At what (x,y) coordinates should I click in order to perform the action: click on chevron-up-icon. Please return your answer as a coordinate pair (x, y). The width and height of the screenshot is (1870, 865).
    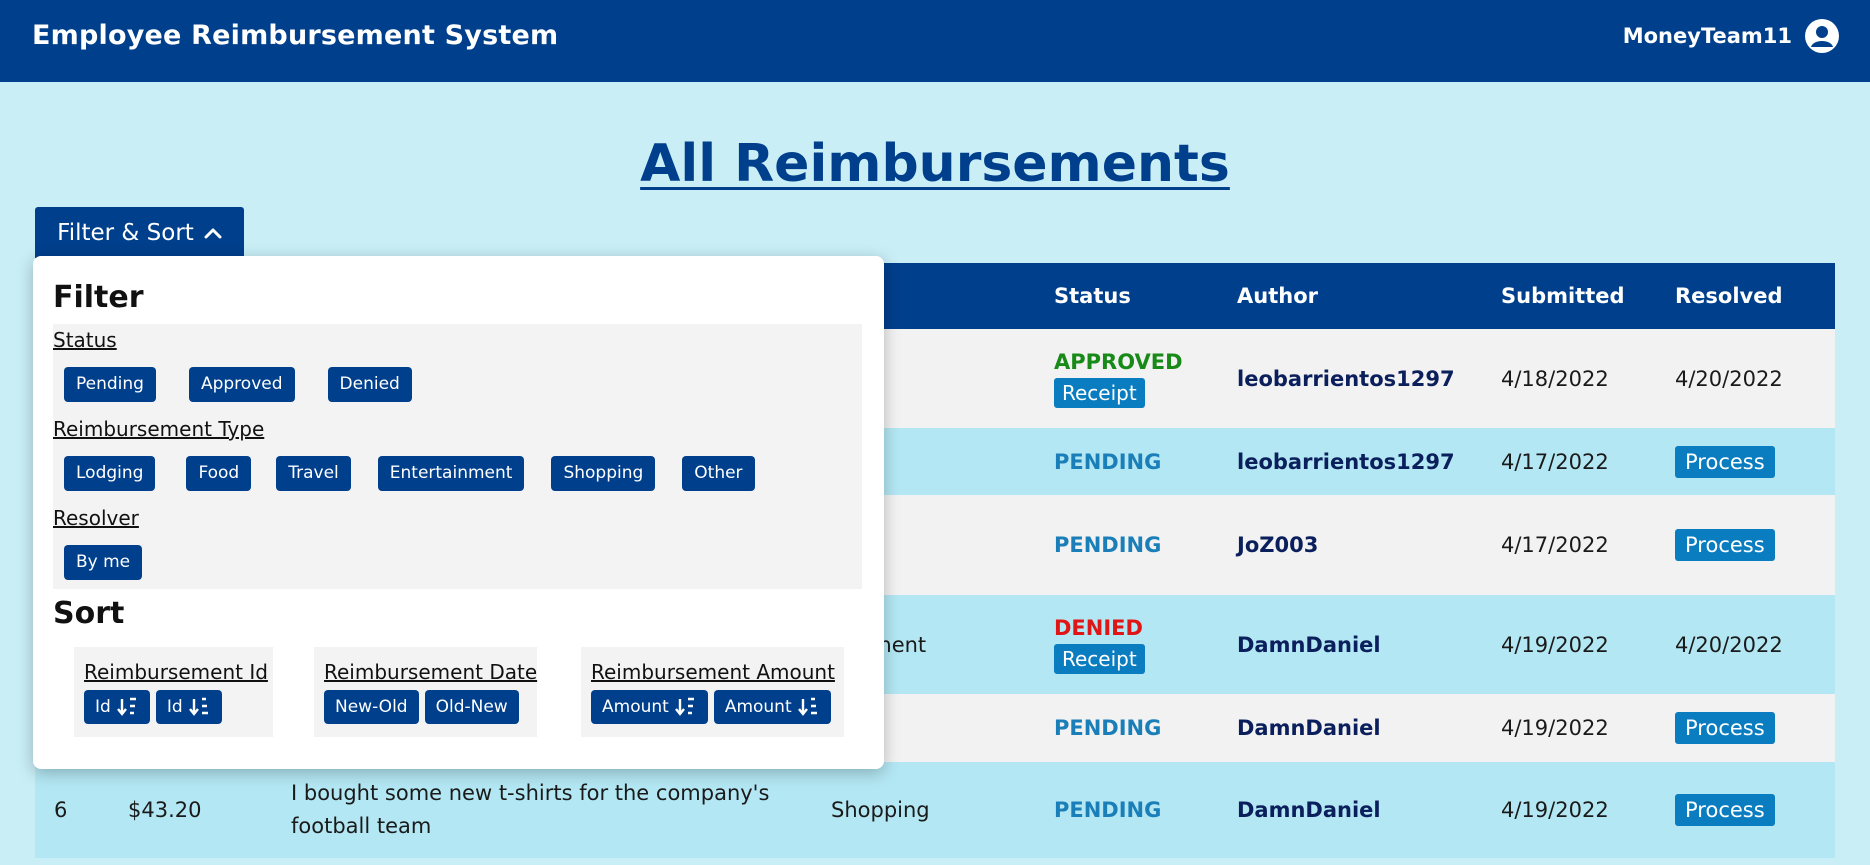
    Looking at the image, I should click on (213, 233).